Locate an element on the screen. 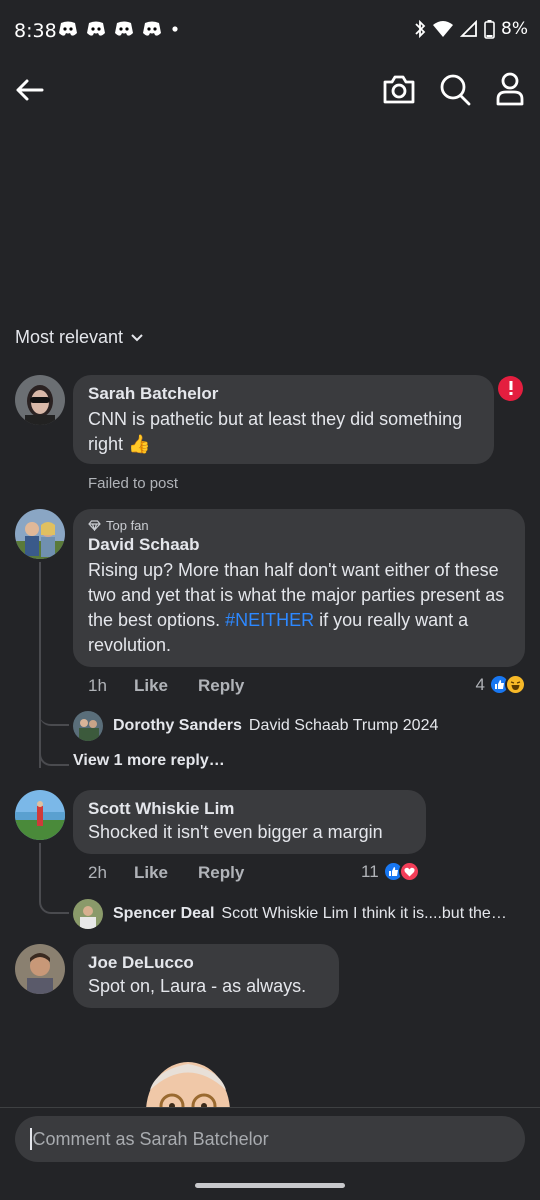 This screenshot has height=1200, width=540. back-button is located at coordinates (30, 90).